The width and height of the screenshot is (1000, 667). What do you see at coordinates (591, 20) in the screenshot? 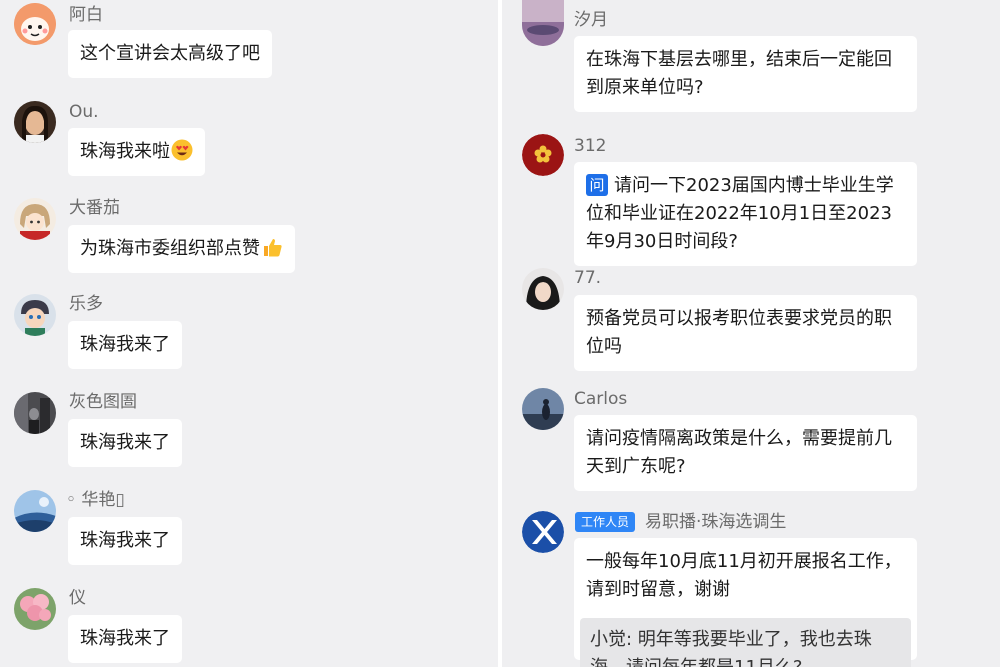
I see `sender-name: 汐月` at bounding box center [591, 20].